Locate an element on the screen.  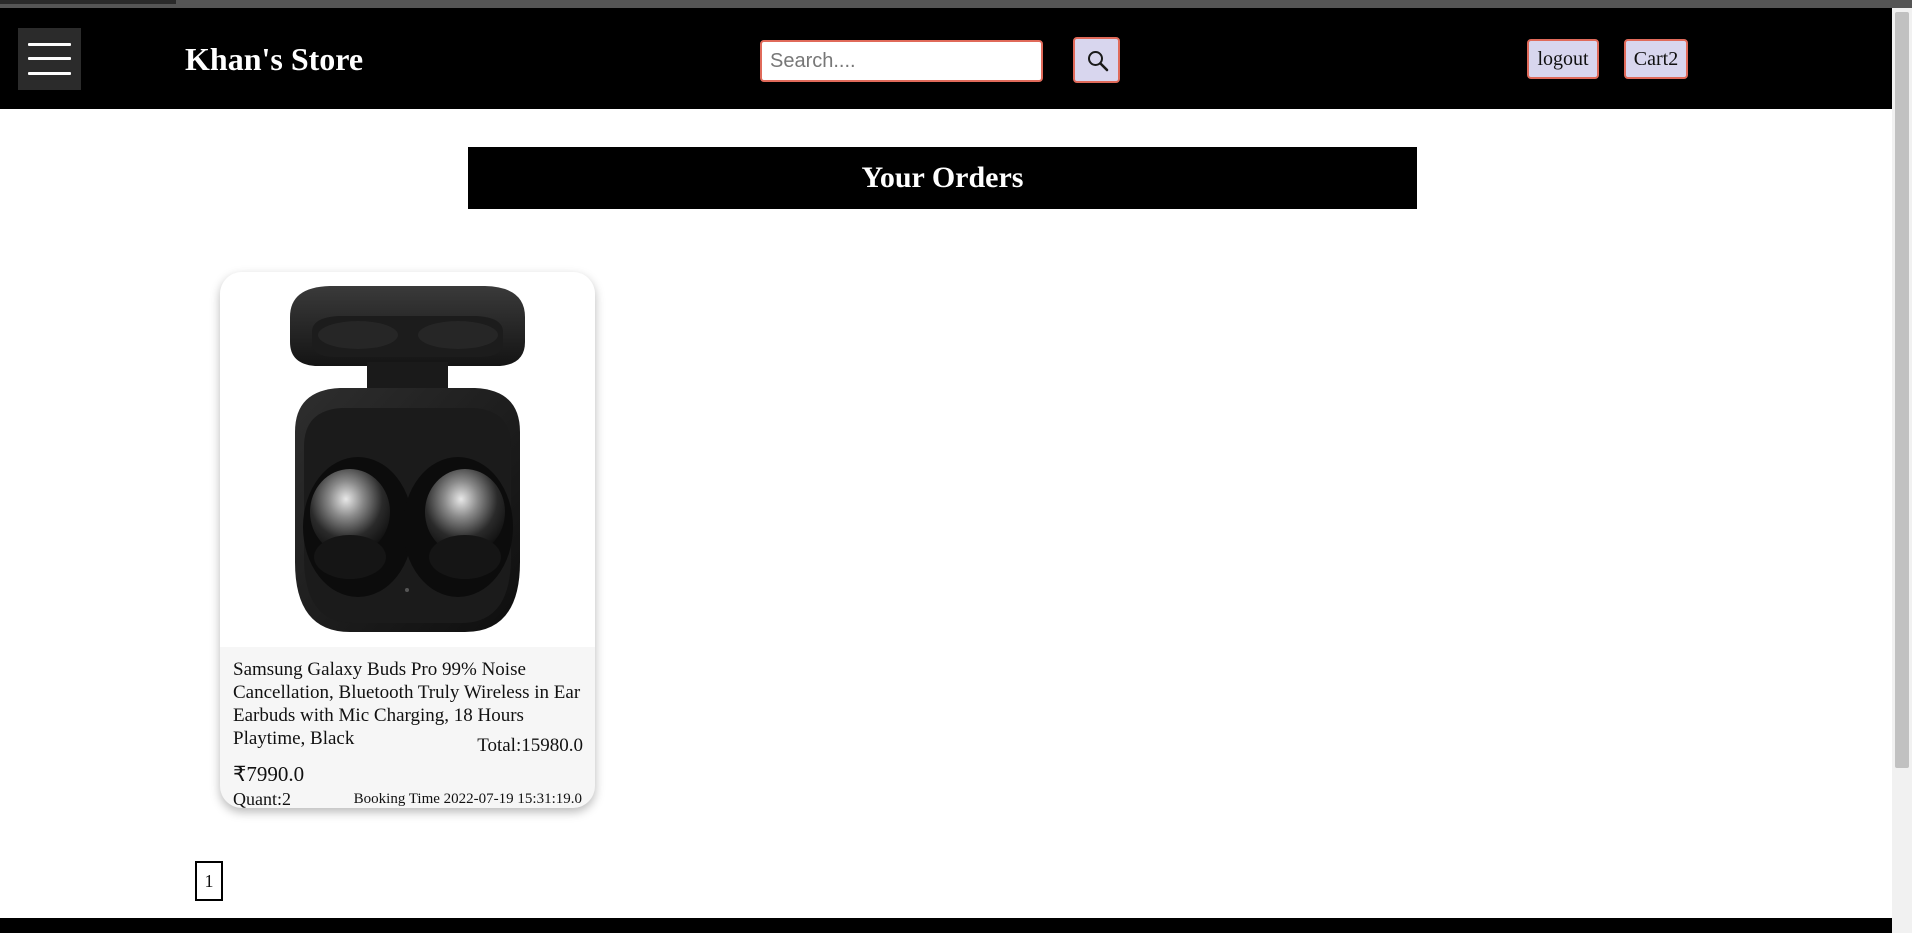
earbuds-case-image is located at coordinates (407, 459).